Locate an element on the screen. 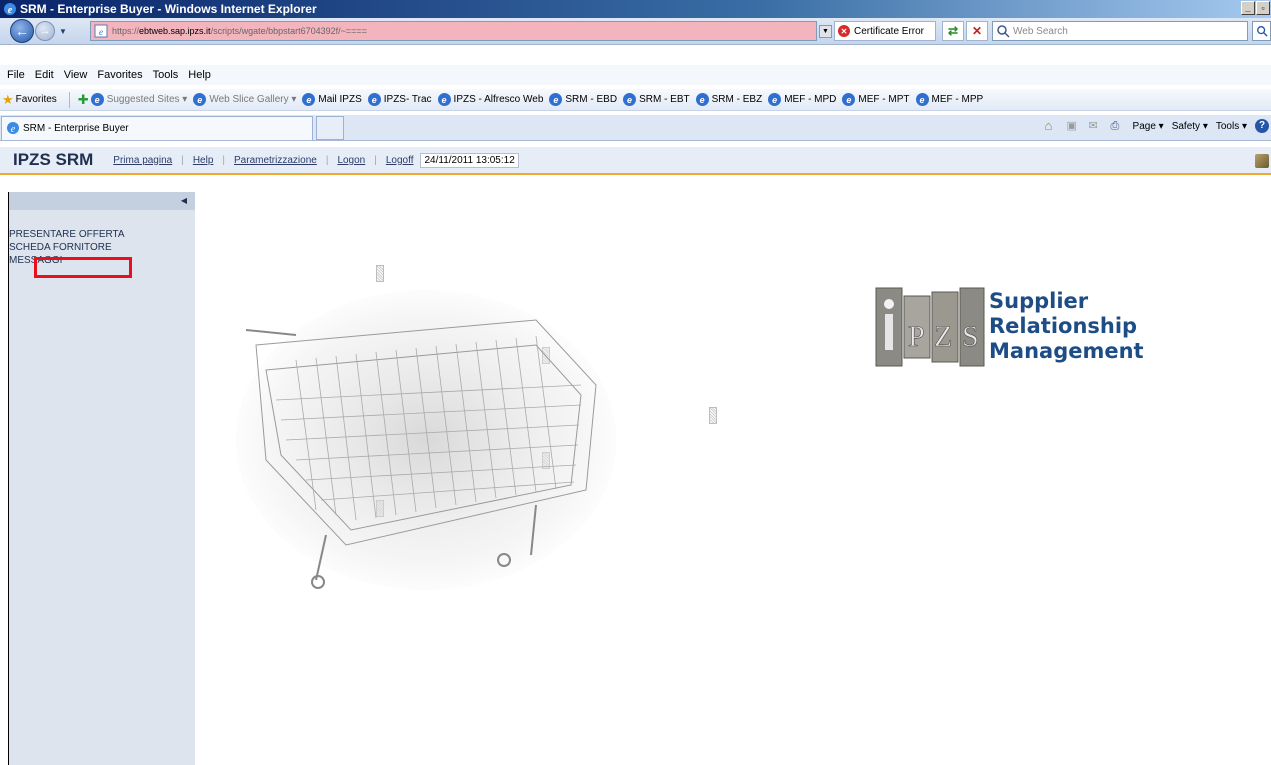  link-logon: Logon is located at coordinates (351, 160).